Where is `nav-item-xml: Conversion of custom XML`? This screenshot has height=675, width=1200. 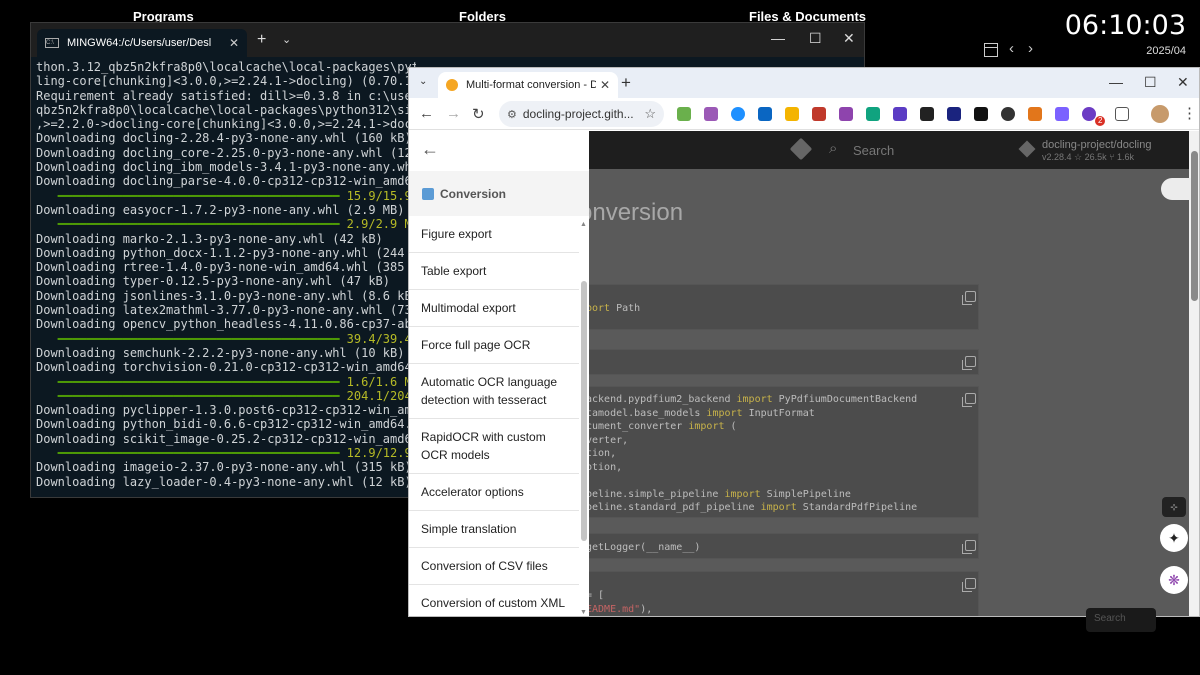
nav-item-xml: Conversion of custom XML is located at coordinates (494, 600).